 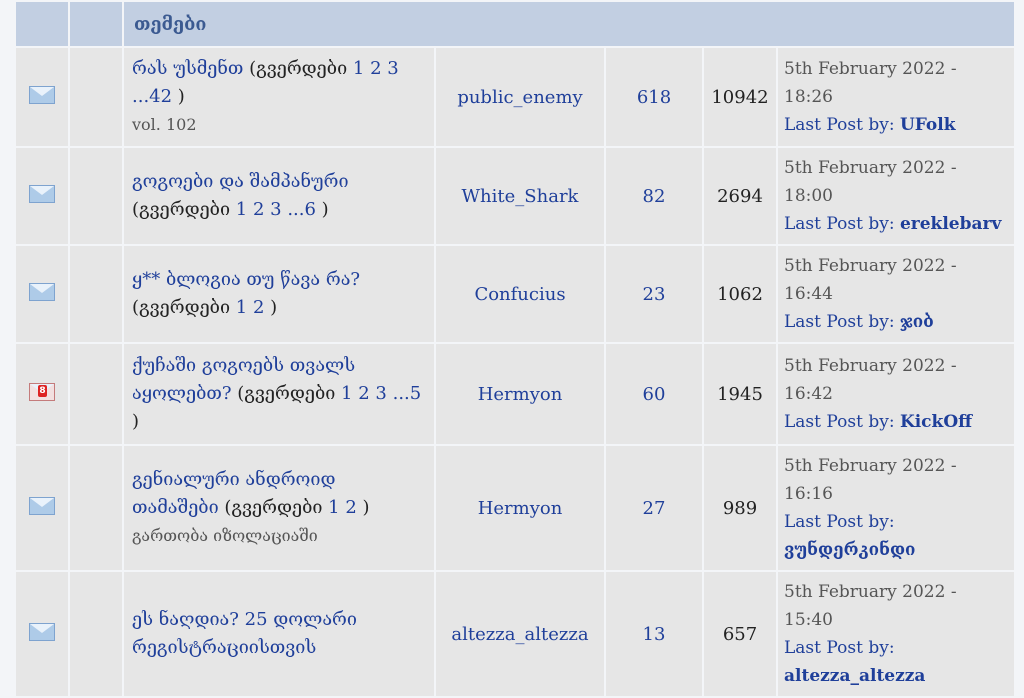 I want to click on views-count: 657, so click(x=740, y=634).